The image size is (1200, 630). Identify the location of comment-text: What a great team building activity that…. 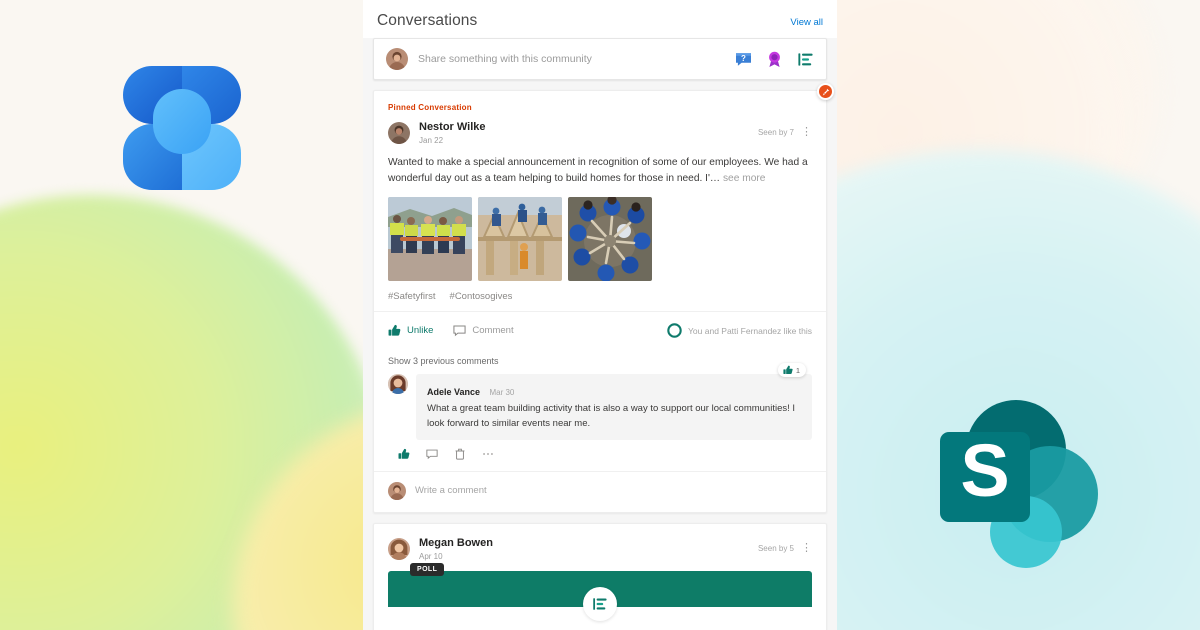
(611, 416).